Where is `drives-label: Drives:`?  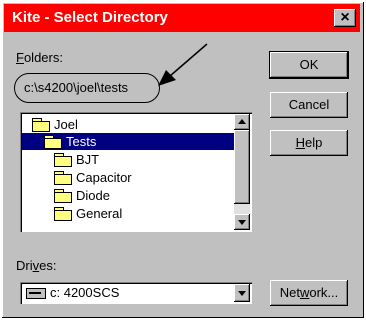 drives-label: Drives: is located at coordinates (36, 265).